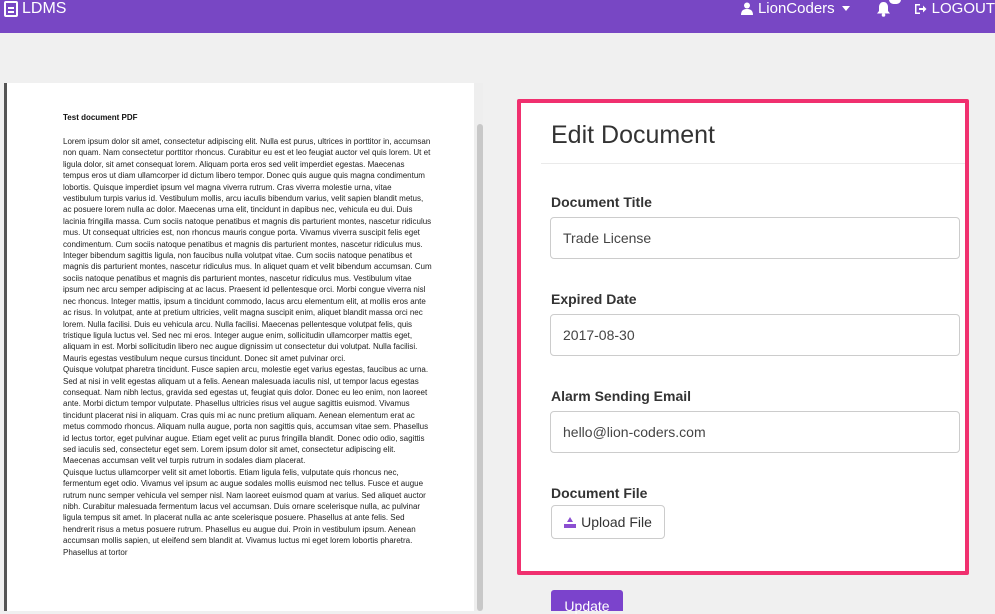  I want to click on user-menu: LionCoders, so click(795, 8).